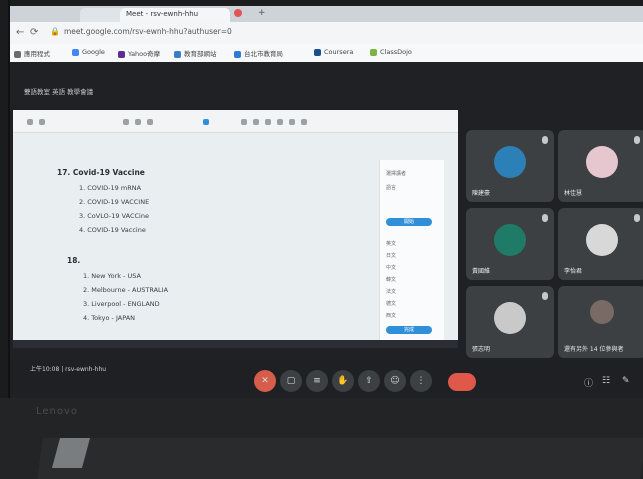 Image resolution: width=643 pixels, height=479 pixels. I want to click on document-list-item: 3. Liverpool - ENGLAND, so click(121, 304).